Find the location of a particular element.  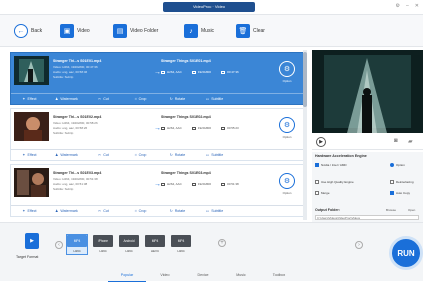

watermark-icon: ♟ is located at coordinates (57, 211).